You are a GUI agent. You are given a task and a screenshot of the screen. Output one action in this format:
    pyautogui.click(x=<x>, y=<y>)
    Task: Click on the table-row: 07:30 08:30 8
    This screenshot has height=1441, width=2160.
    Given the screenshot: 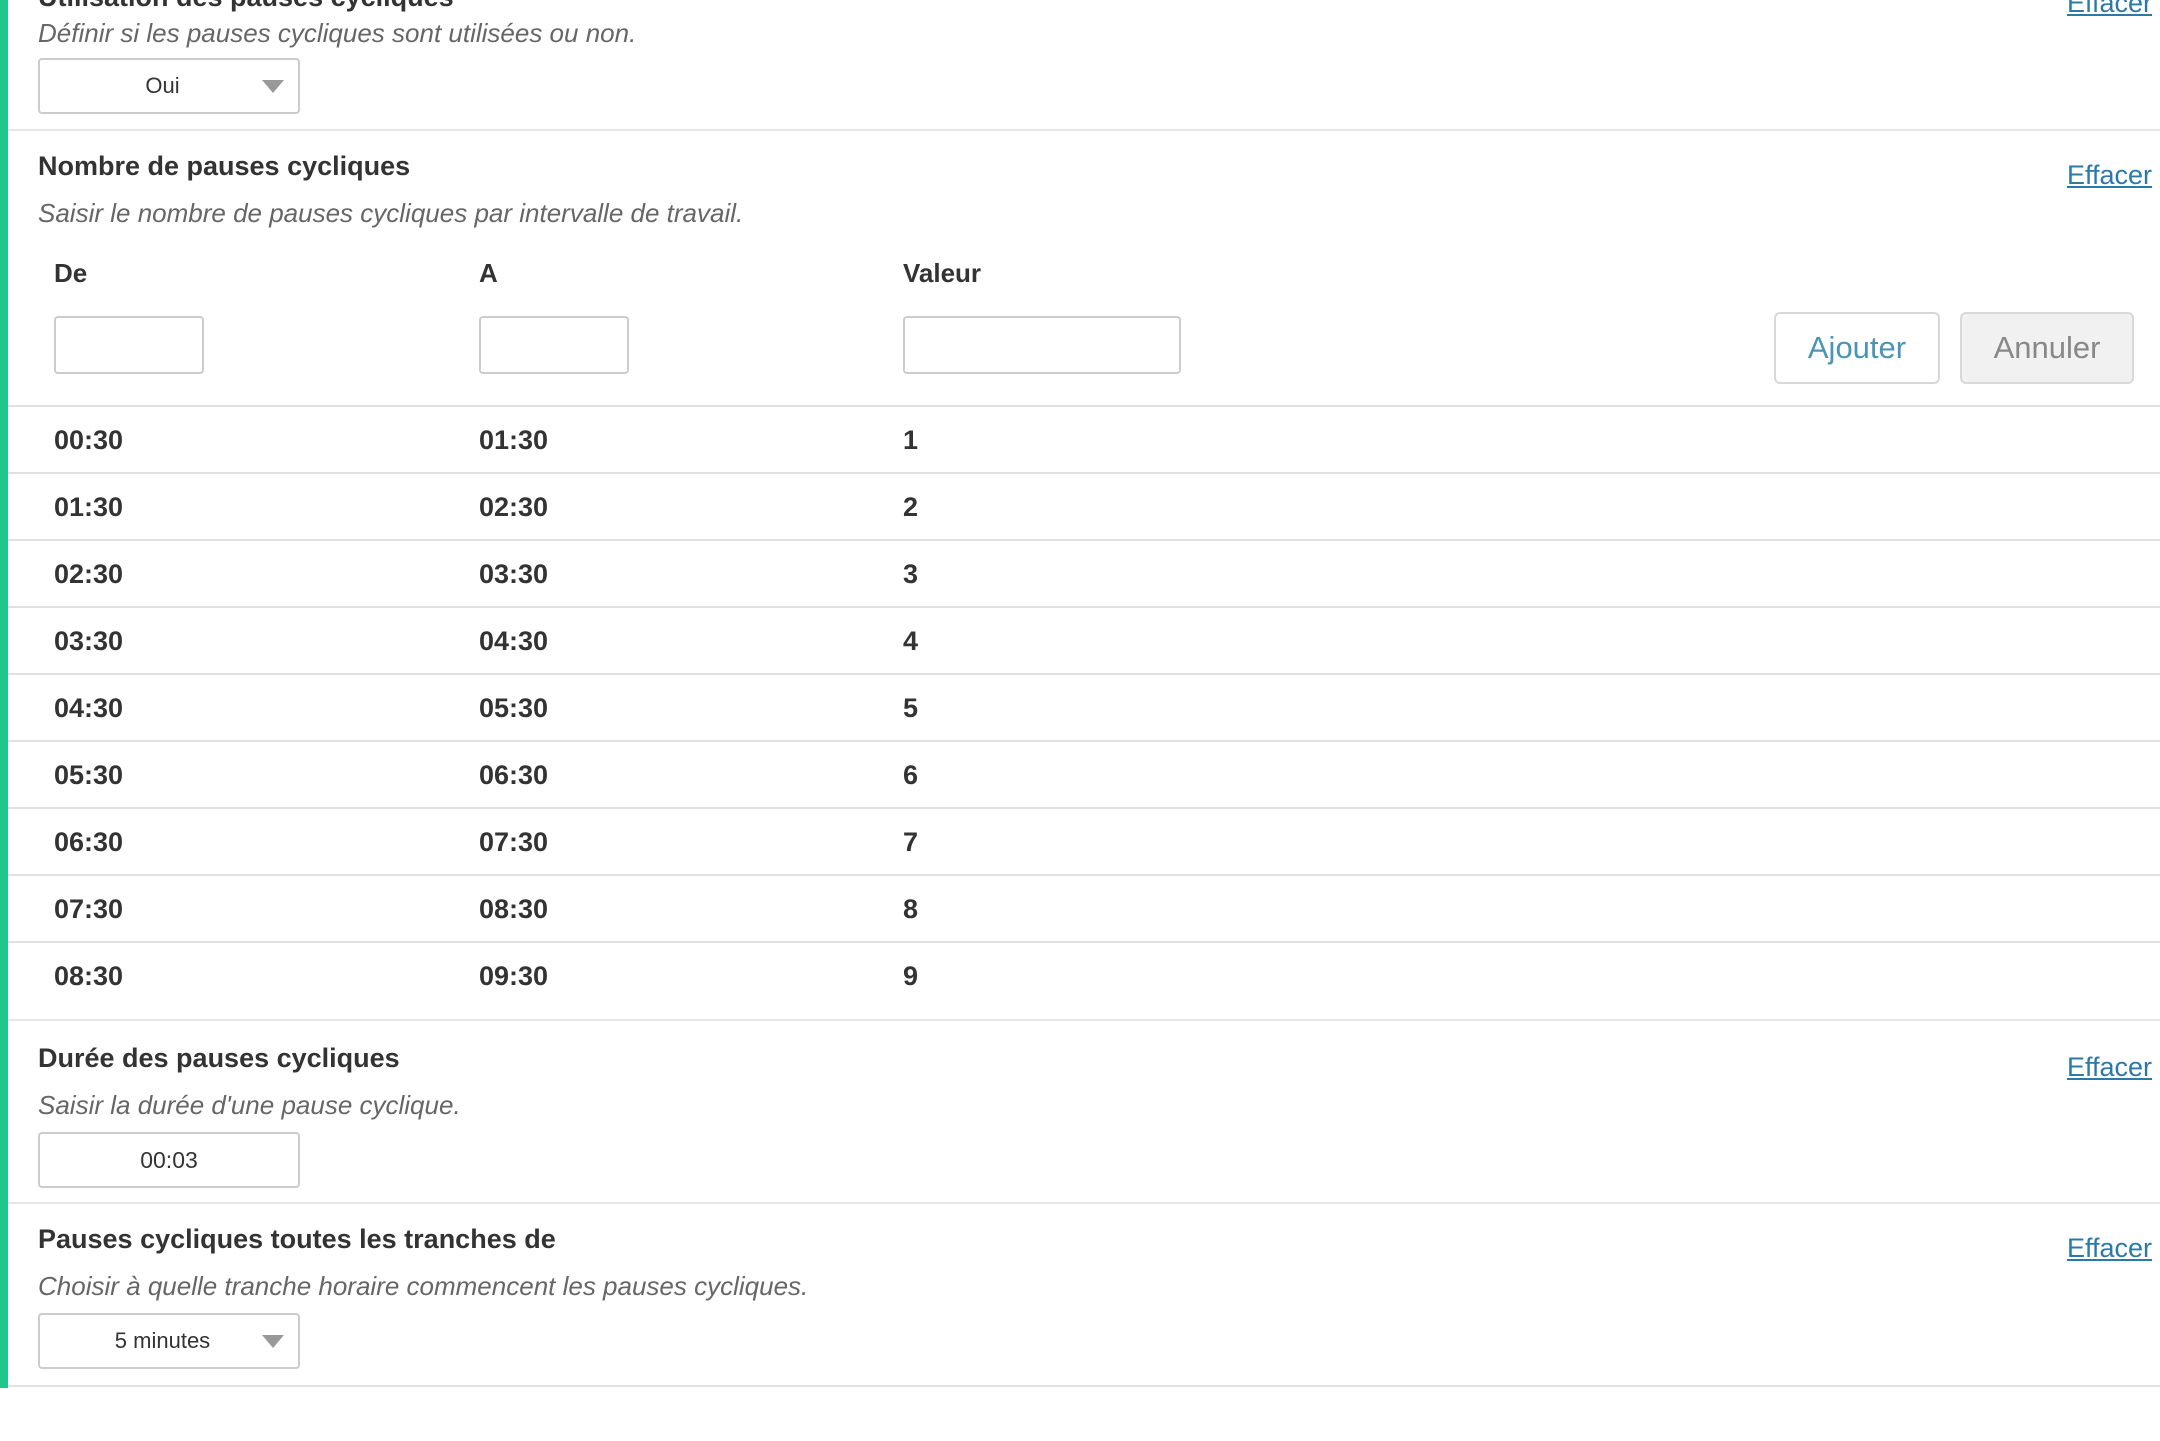 What is the action you would take?
    pyautogui.click(x=1084, y=909)
    